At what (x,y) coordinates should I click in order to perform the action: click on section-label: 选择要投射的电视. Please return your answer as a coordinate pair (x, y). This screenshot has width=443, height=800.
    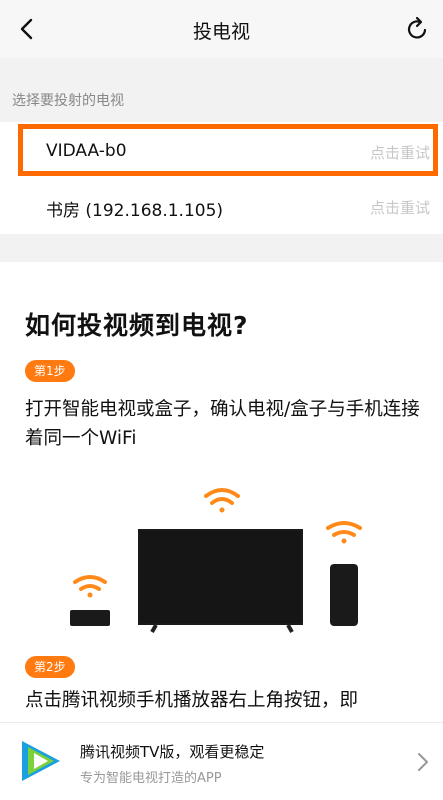
    Looking at the image, I should click on (68, 101).